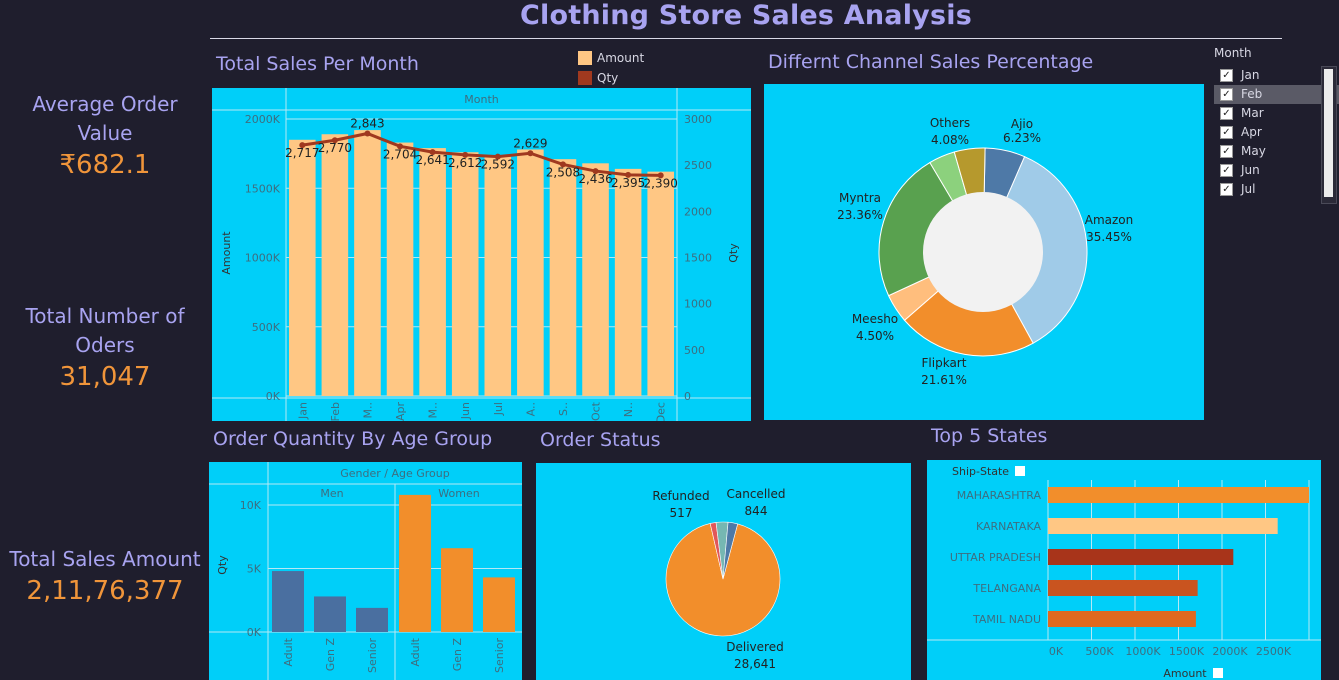 The image size is (1339, 680). Describe the element at coordinates (989, 436) in the screenshot. I see `states-title: Top 5 States` at that location.